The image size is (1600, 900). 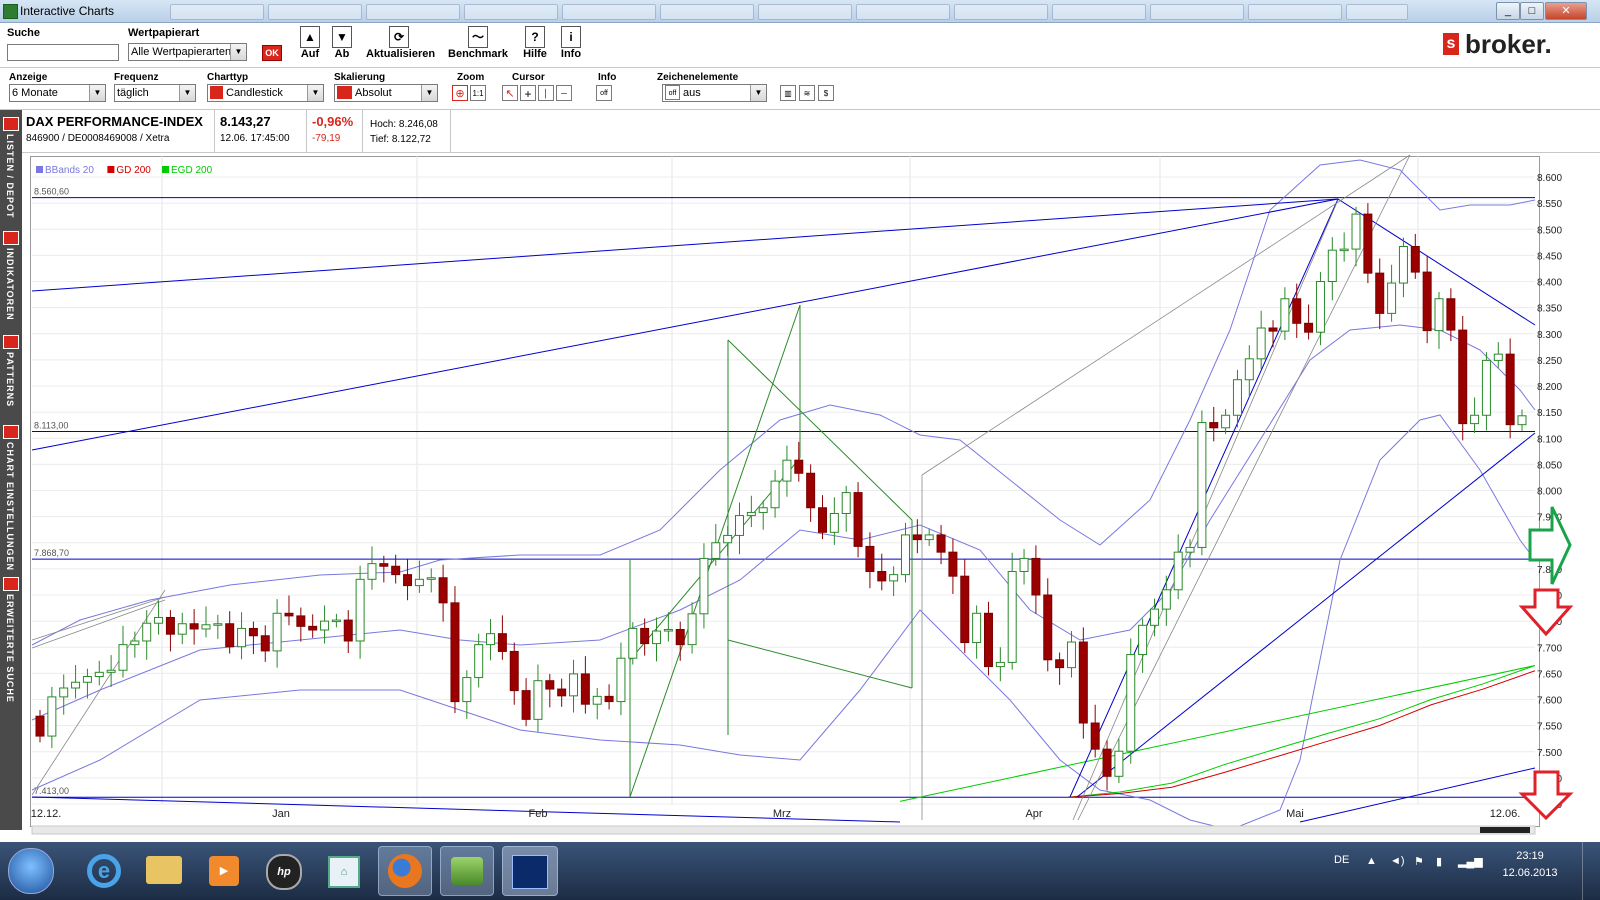 I want to click on green-app-icon, so click(x=467, y=871).